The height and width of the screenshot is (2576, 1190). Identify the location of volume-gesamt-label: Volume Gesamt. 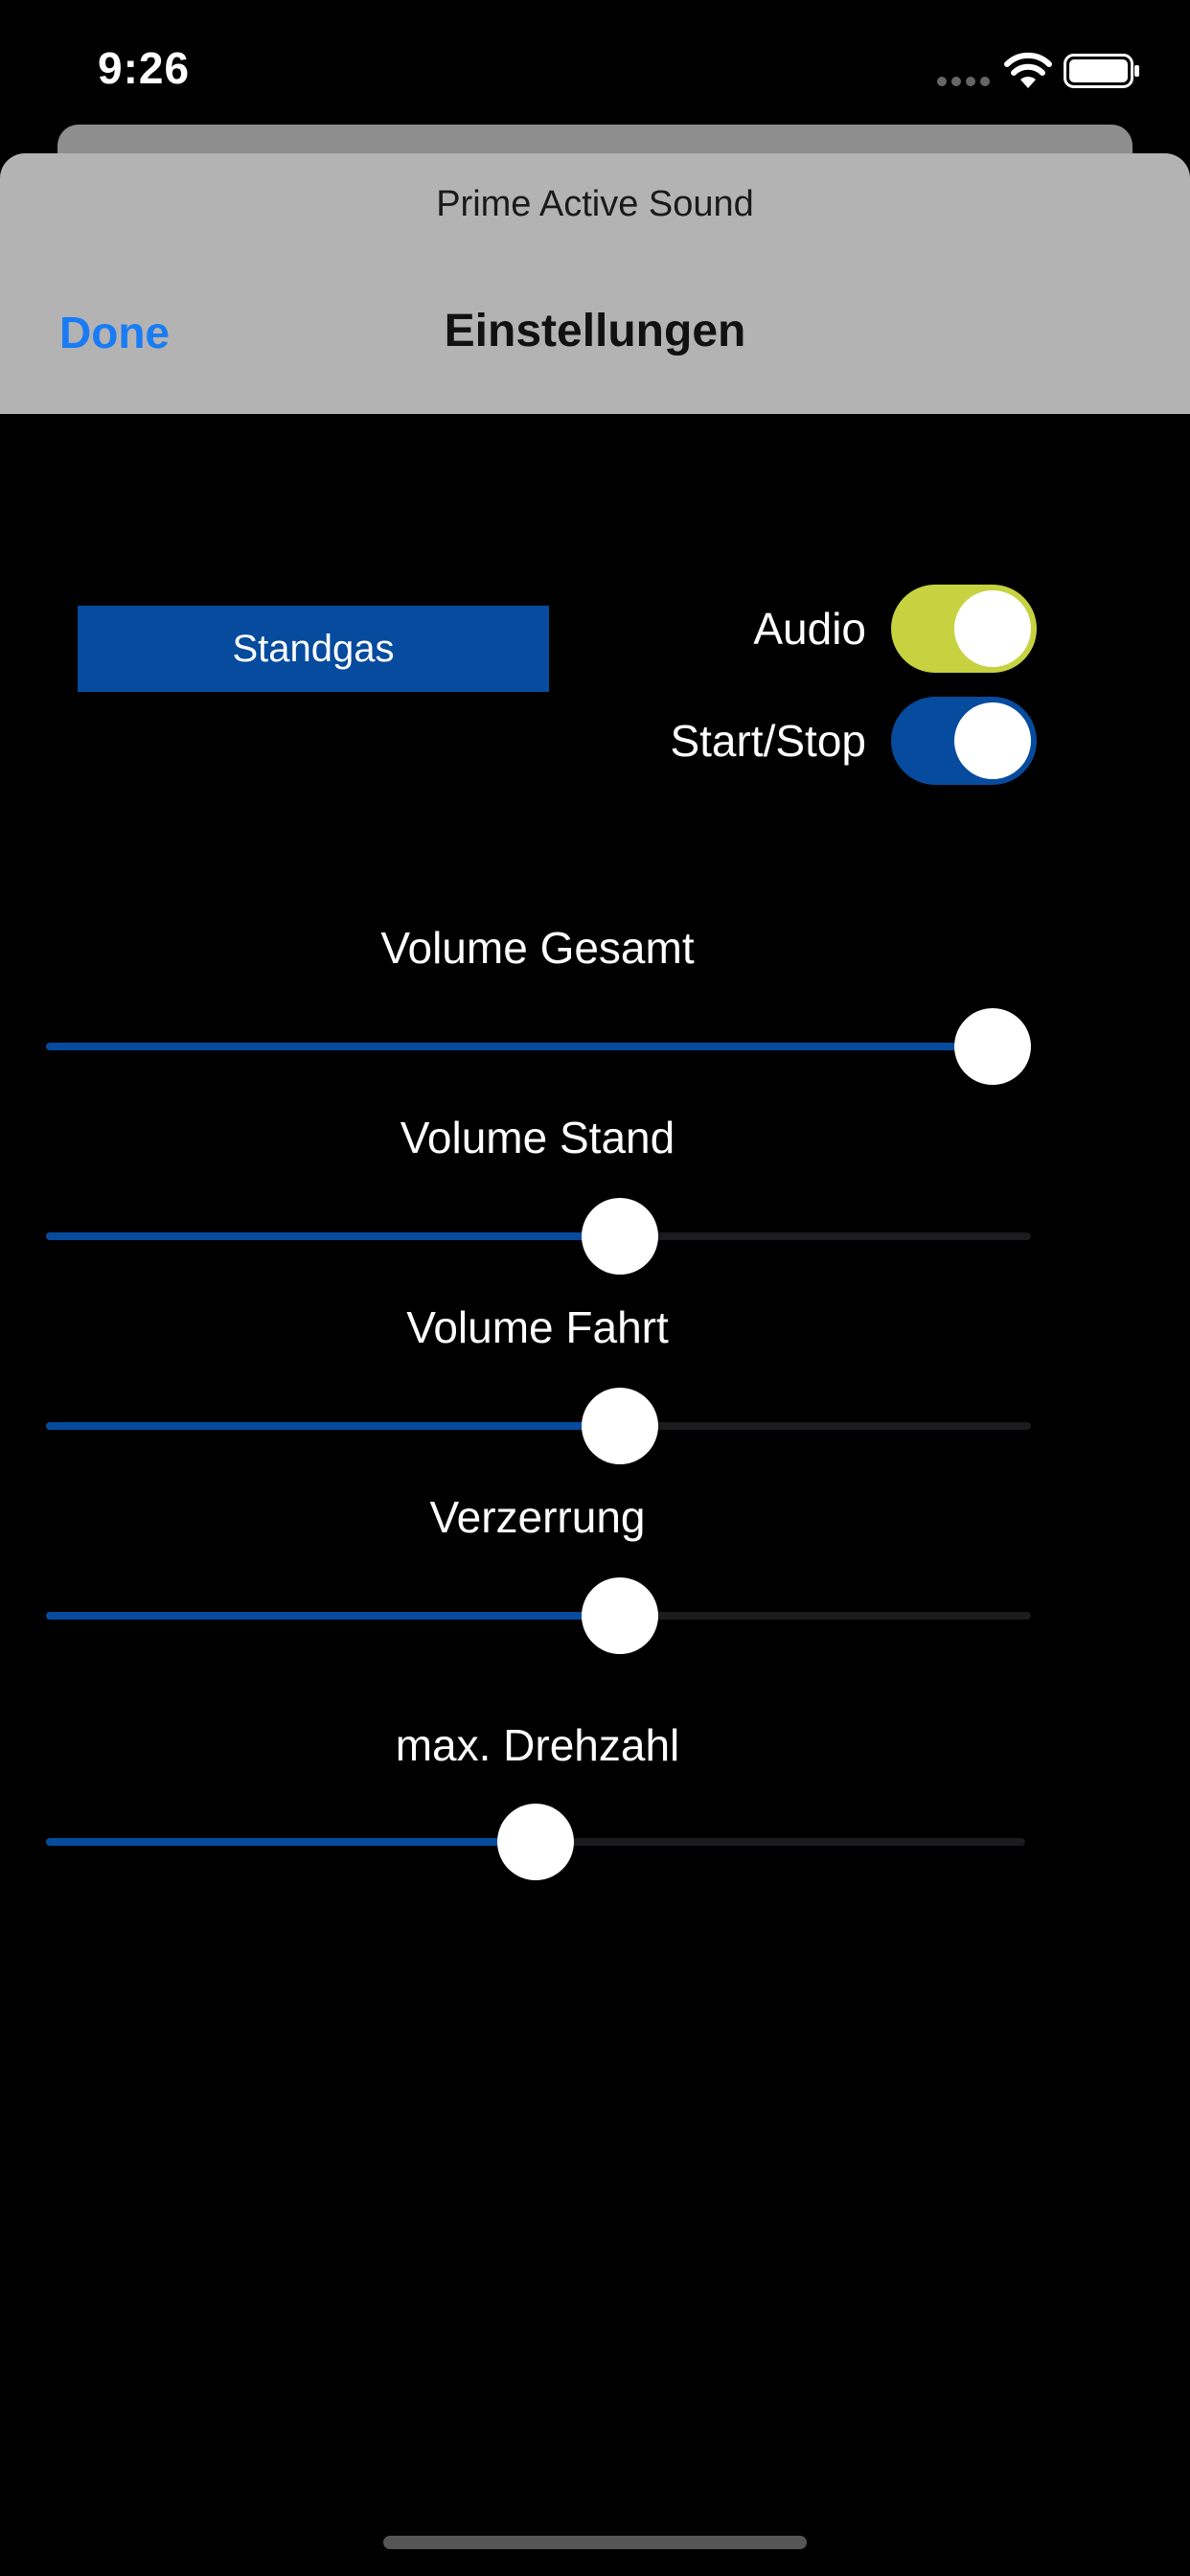
(538, 948).